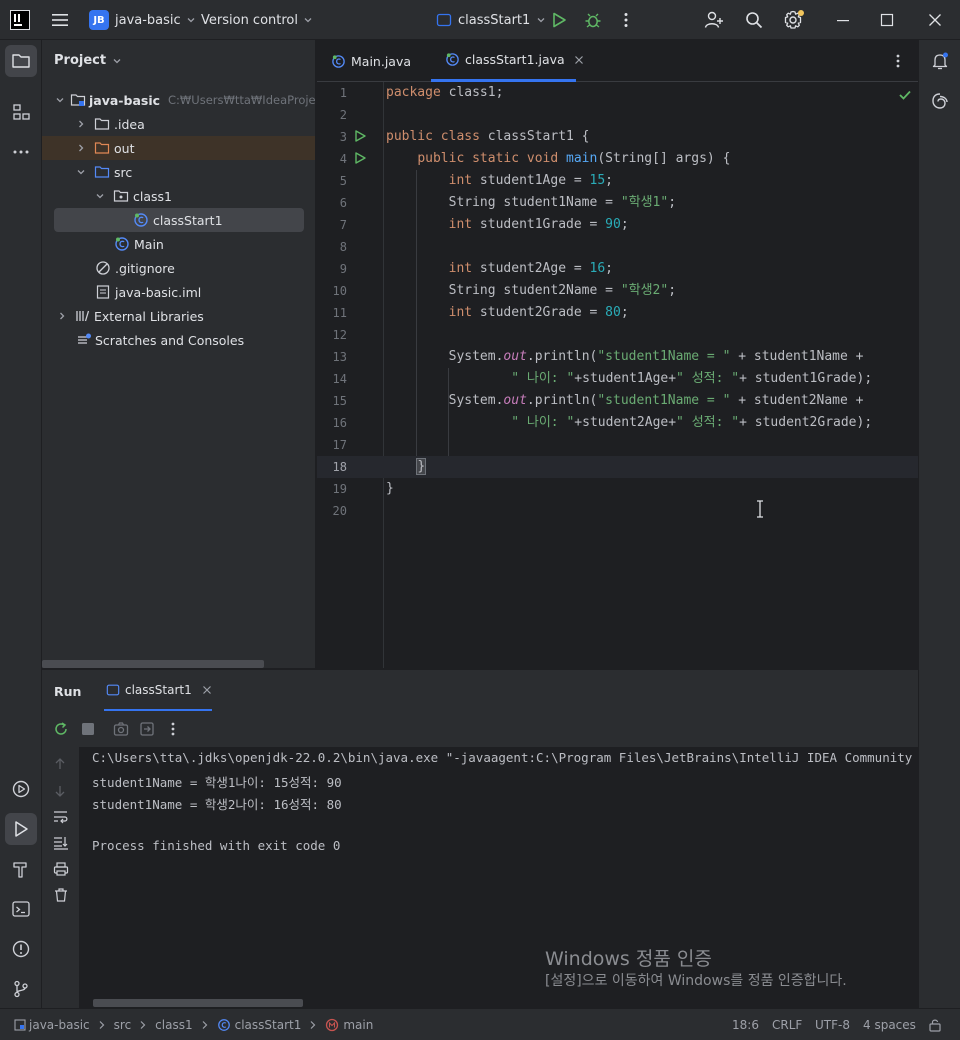  Describe the element at coordinates (173, 729) in the screenshot. I see `more-options-icon` at that location.